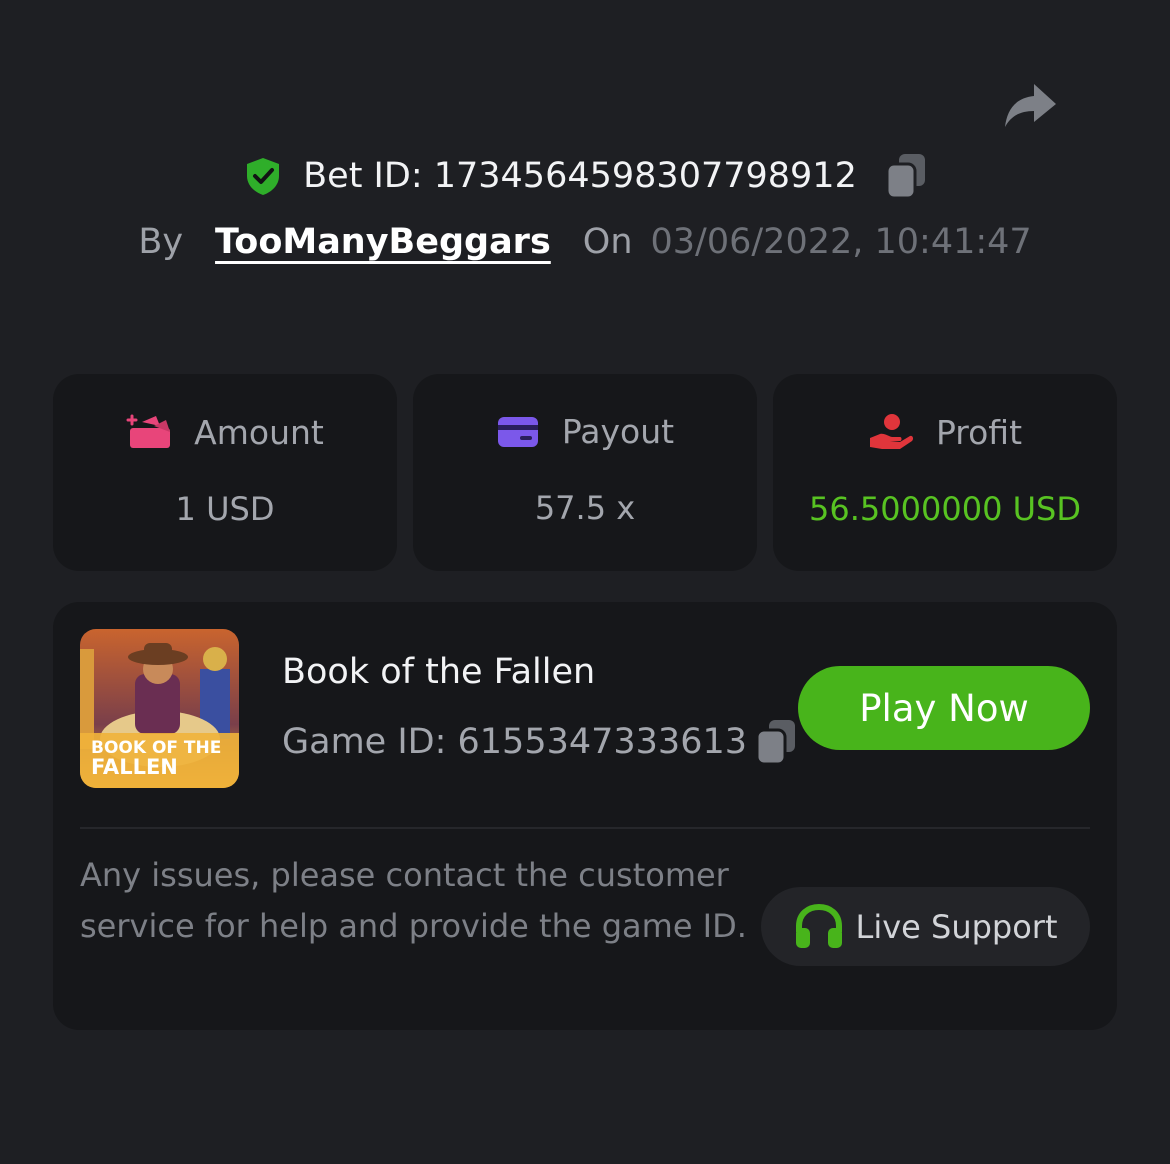 This screenshot has height=1164, width=1170. I want to click on game-id-row: Game ID: 6155347333613, so click(539, 742).